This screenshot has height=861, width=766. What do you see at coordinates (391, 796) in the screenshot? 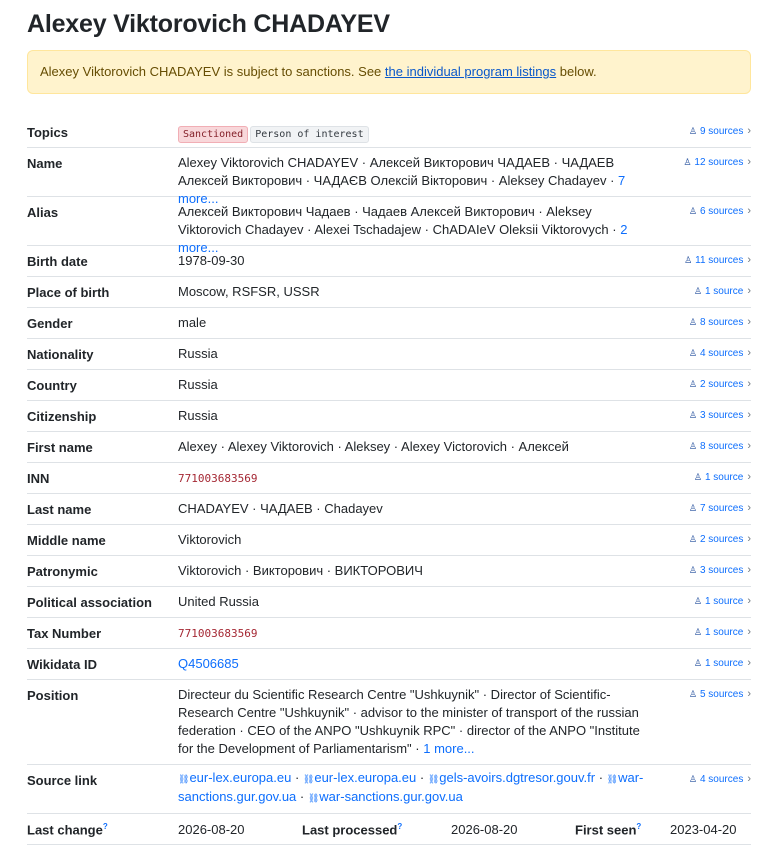
I see `source-link-label: war-sanctions.gur.gov.ua` at bounding box center [391, 796].